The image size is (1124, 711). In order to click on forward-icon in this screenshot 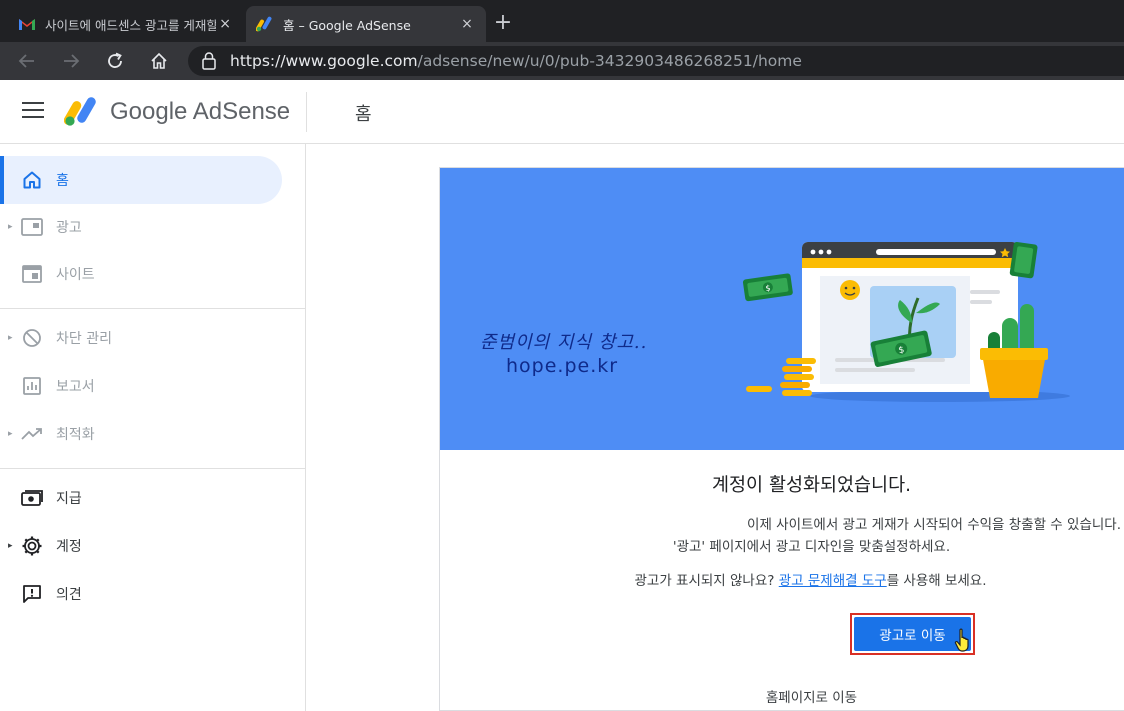, I will do `click(71, 61)`.